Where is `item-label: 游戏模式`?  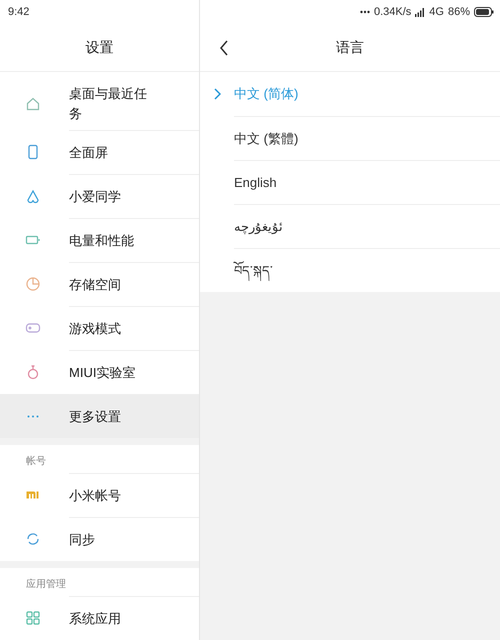 item-label: 游戏模式 is located at coordinates (95, 329).